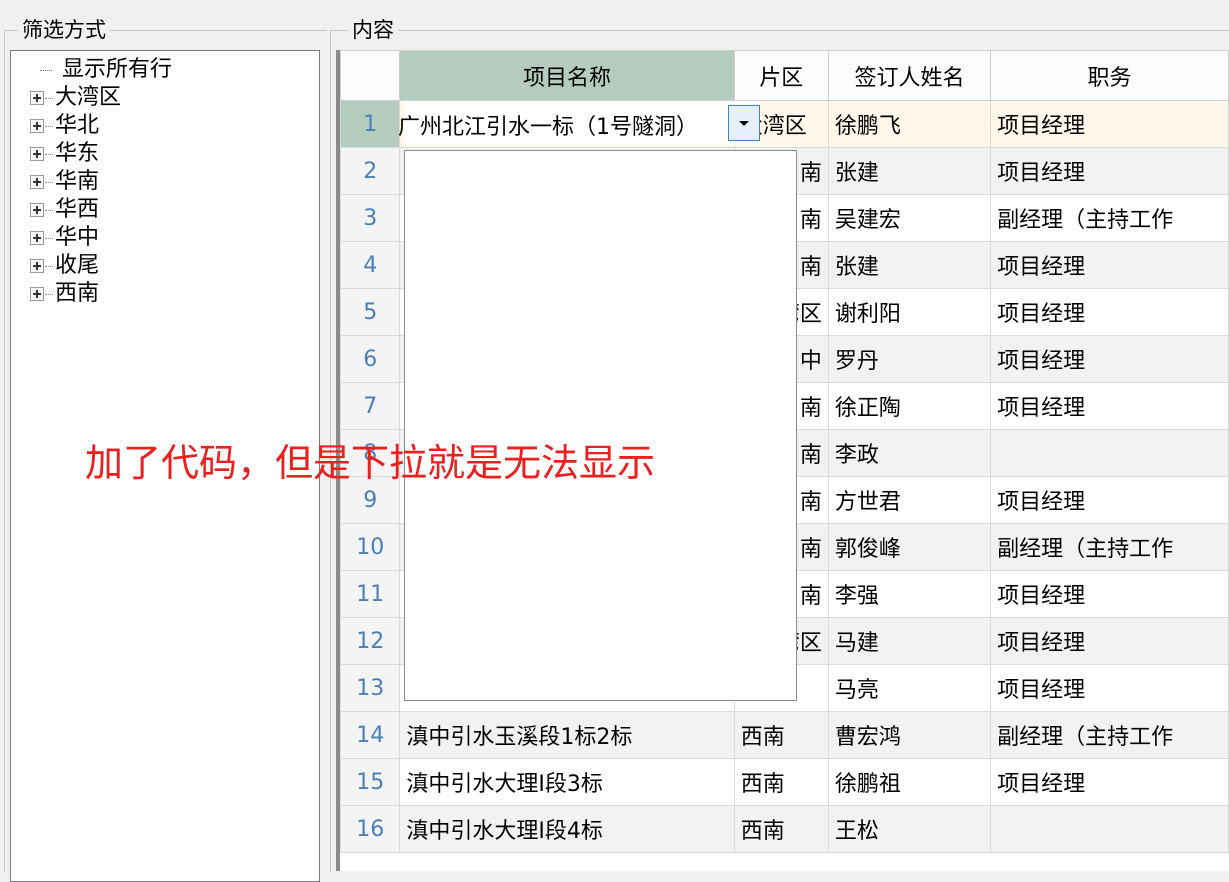  Describe the element at coordinates (370, 124) in the screenshot. I see `row-number: 1` at that location.